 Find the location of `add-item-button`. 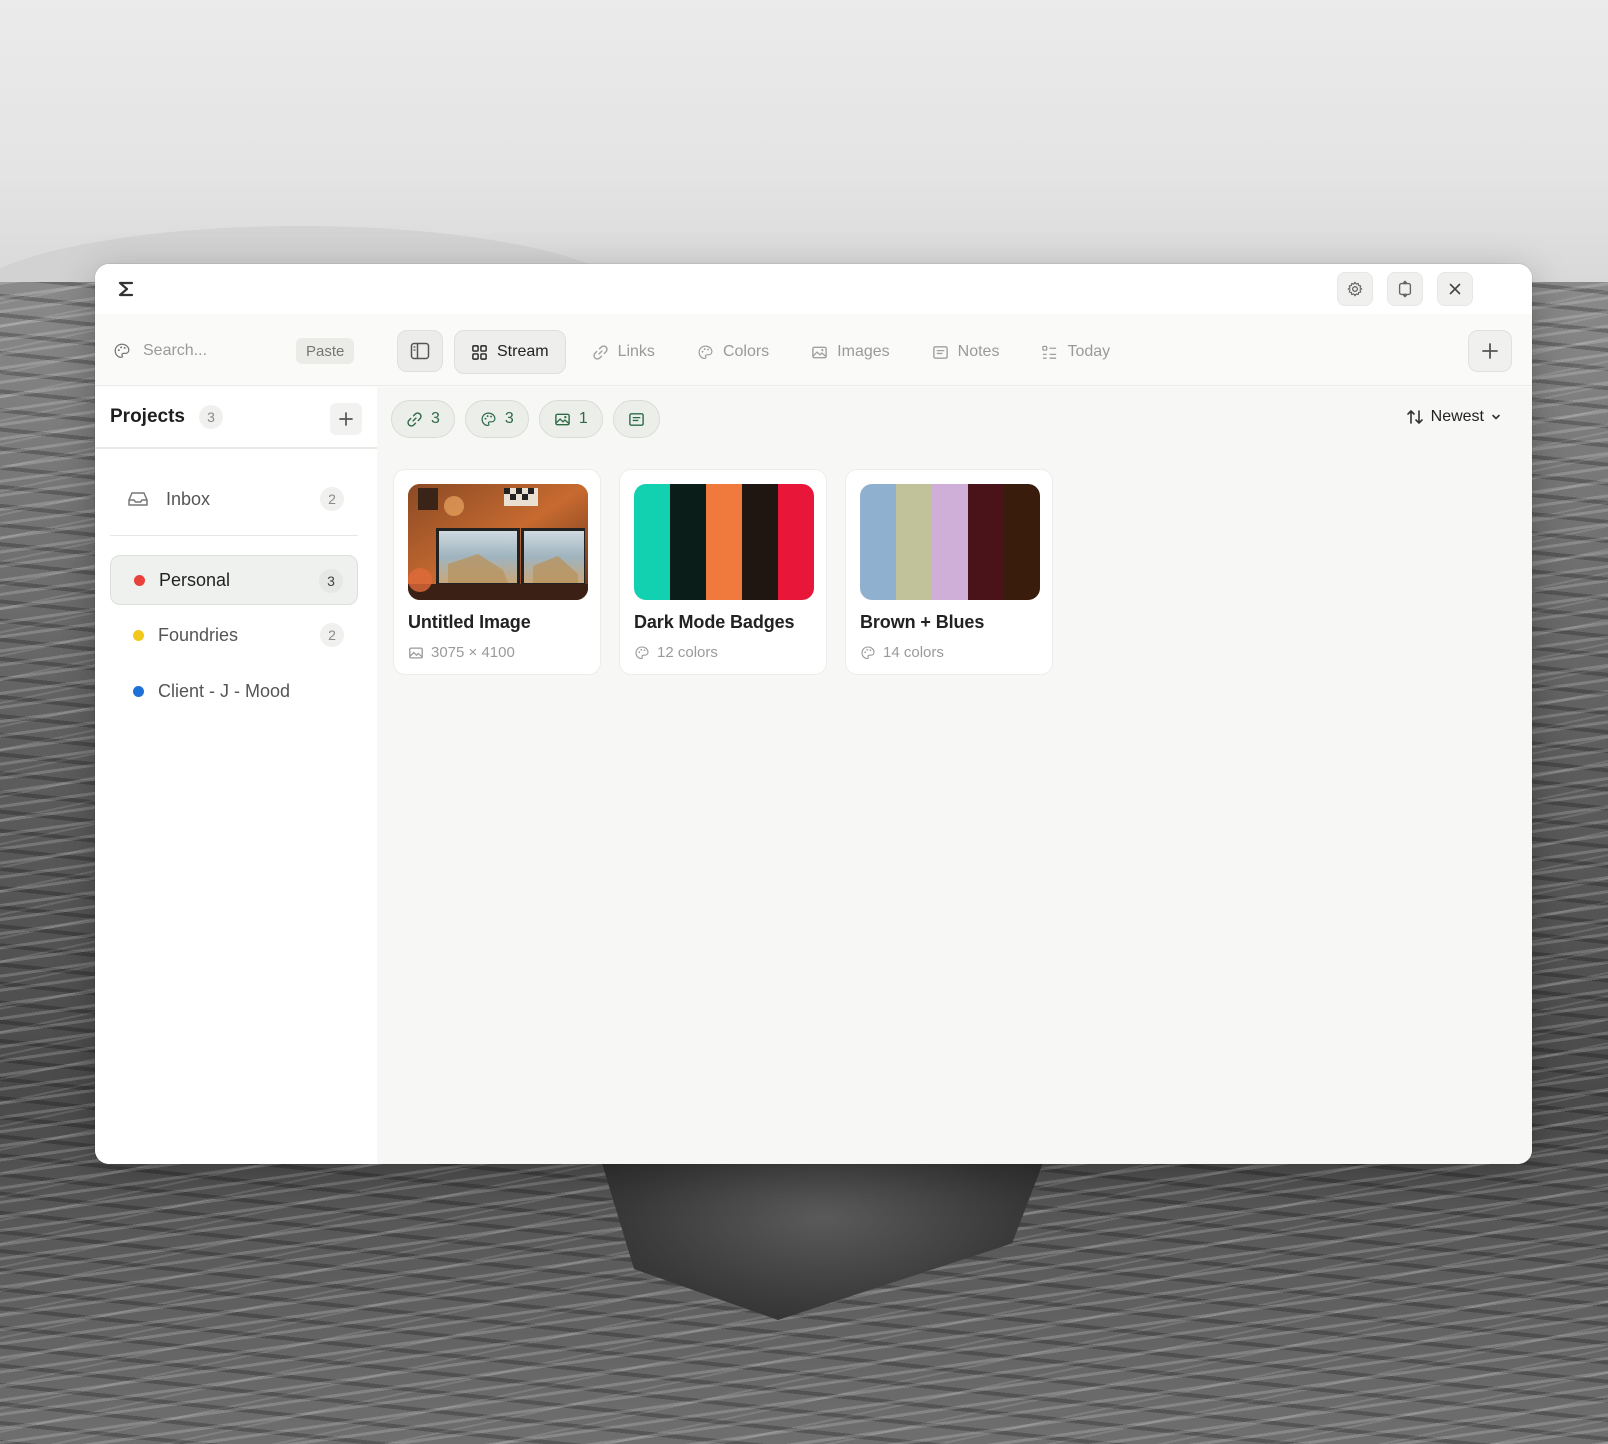

add-item-button is located at coordinates (1490, 351).